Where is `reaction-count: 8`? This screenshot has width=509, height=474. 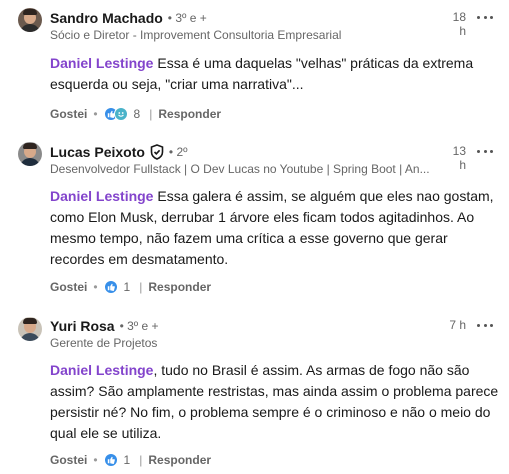
reaction-count: 8 is located at coordinates (137, 114).